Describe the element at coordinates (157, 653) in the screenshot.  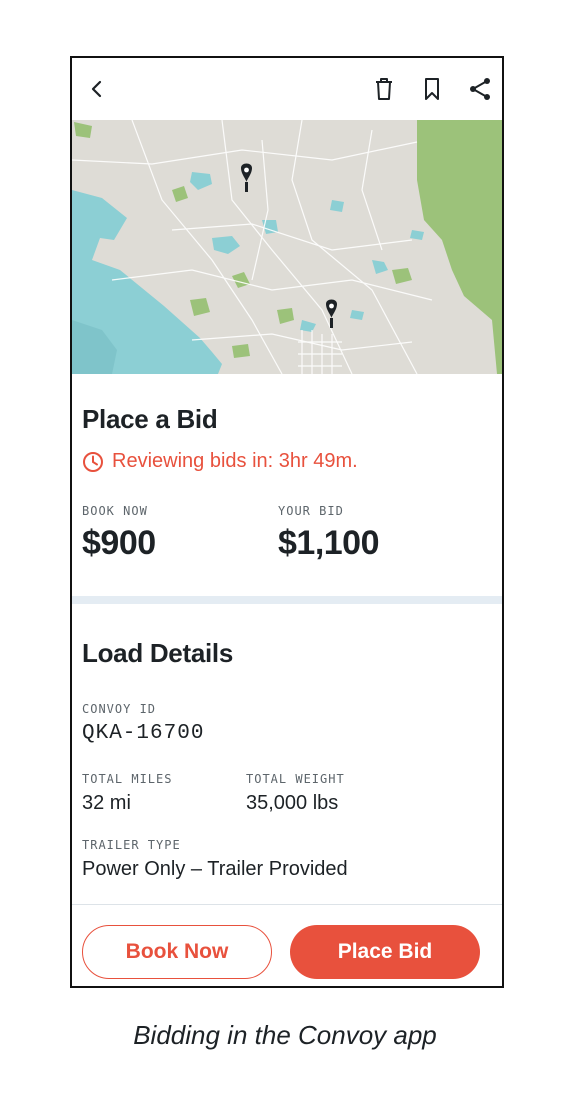
I see `load-details-title: Load Details` at that location.